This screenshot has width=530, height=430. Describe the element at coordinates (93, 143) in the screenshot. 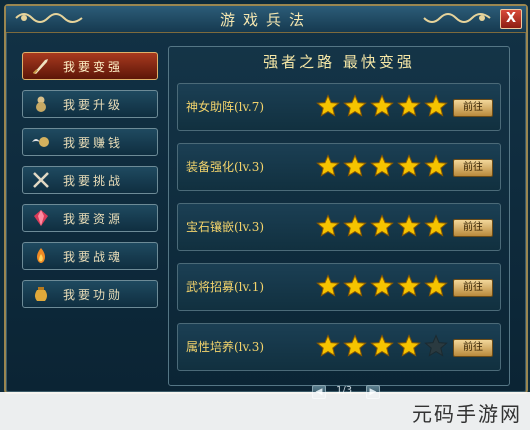

I see `sidebar-item-label: 我要赚钱` at that location.